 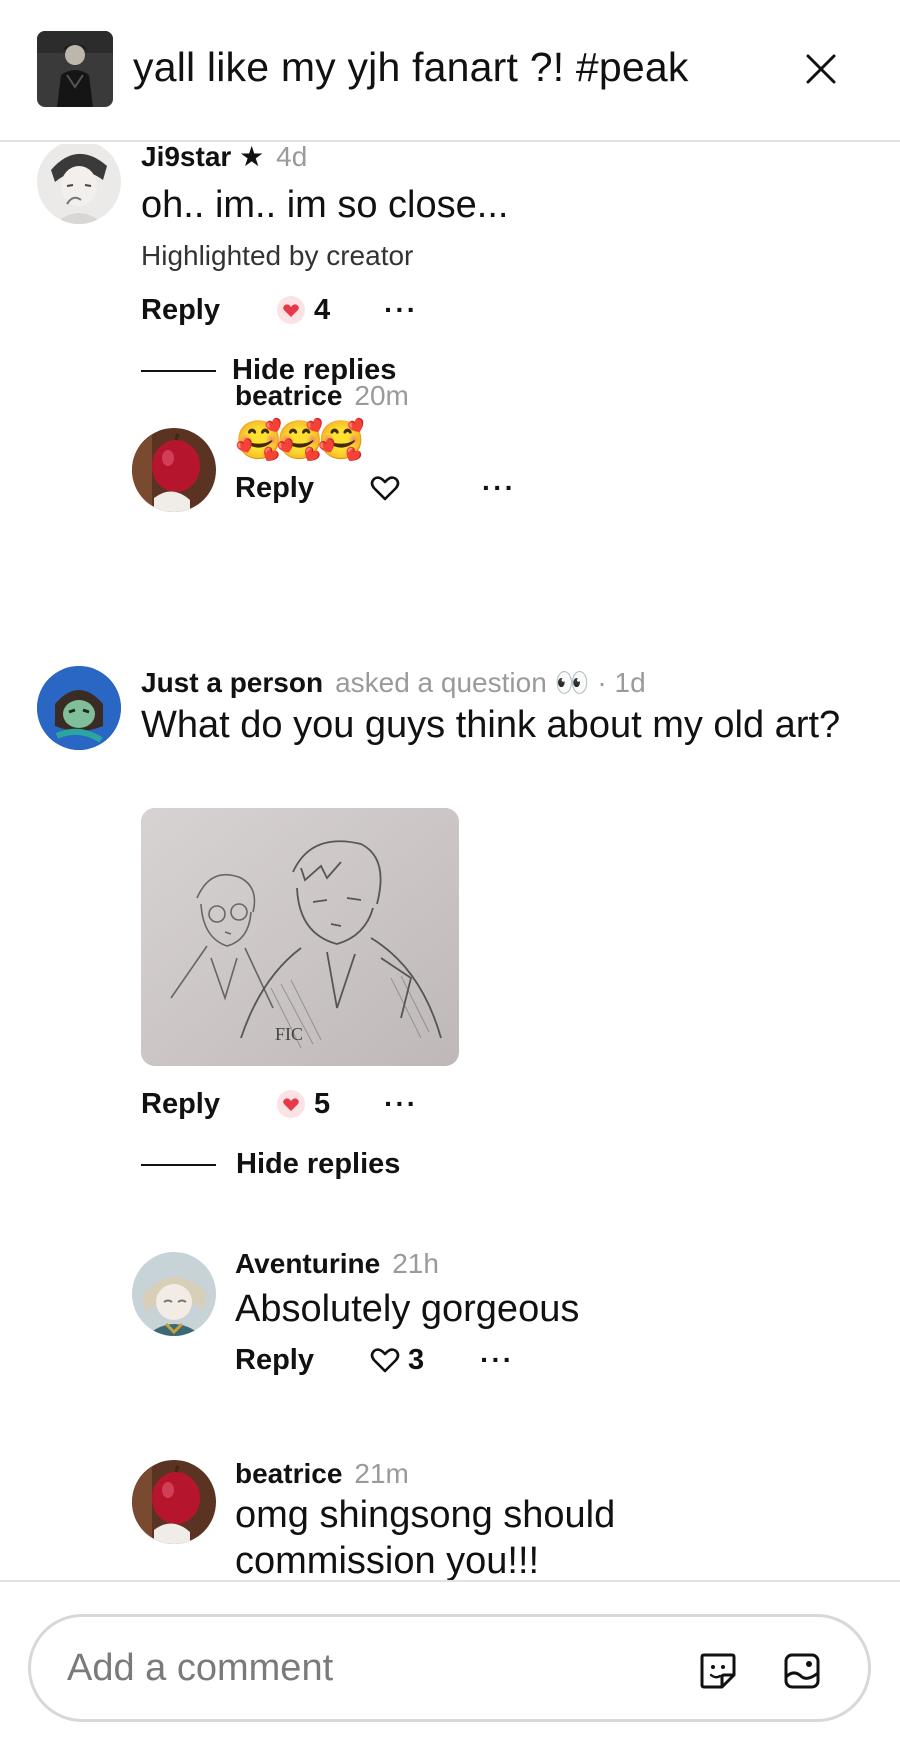 What do you see at coordinates (381, 1473) in the screenshot?
I see `reply-time: 21m` at bounding box center [381, 1473].